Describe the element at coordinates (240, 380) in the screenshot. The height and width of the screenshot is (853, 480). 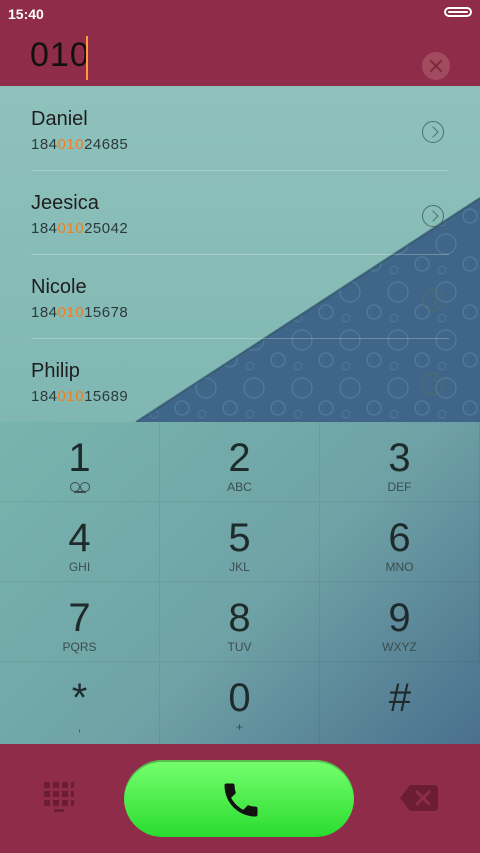
I see `list-item: Philip 18401015689` at that location.